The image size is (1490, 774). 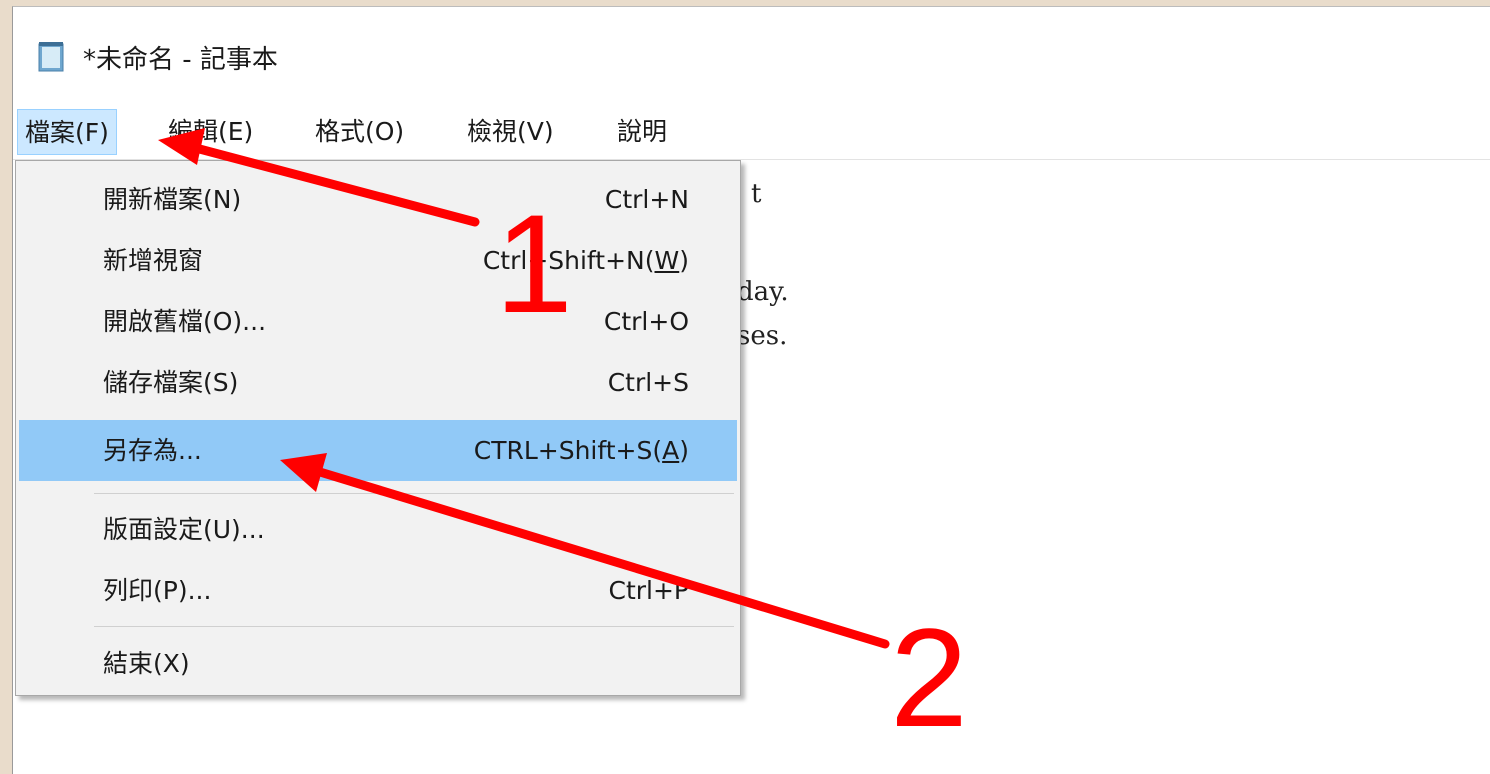 I want to click on menu-item-label: 結束(X), so click(x=146, y=663).